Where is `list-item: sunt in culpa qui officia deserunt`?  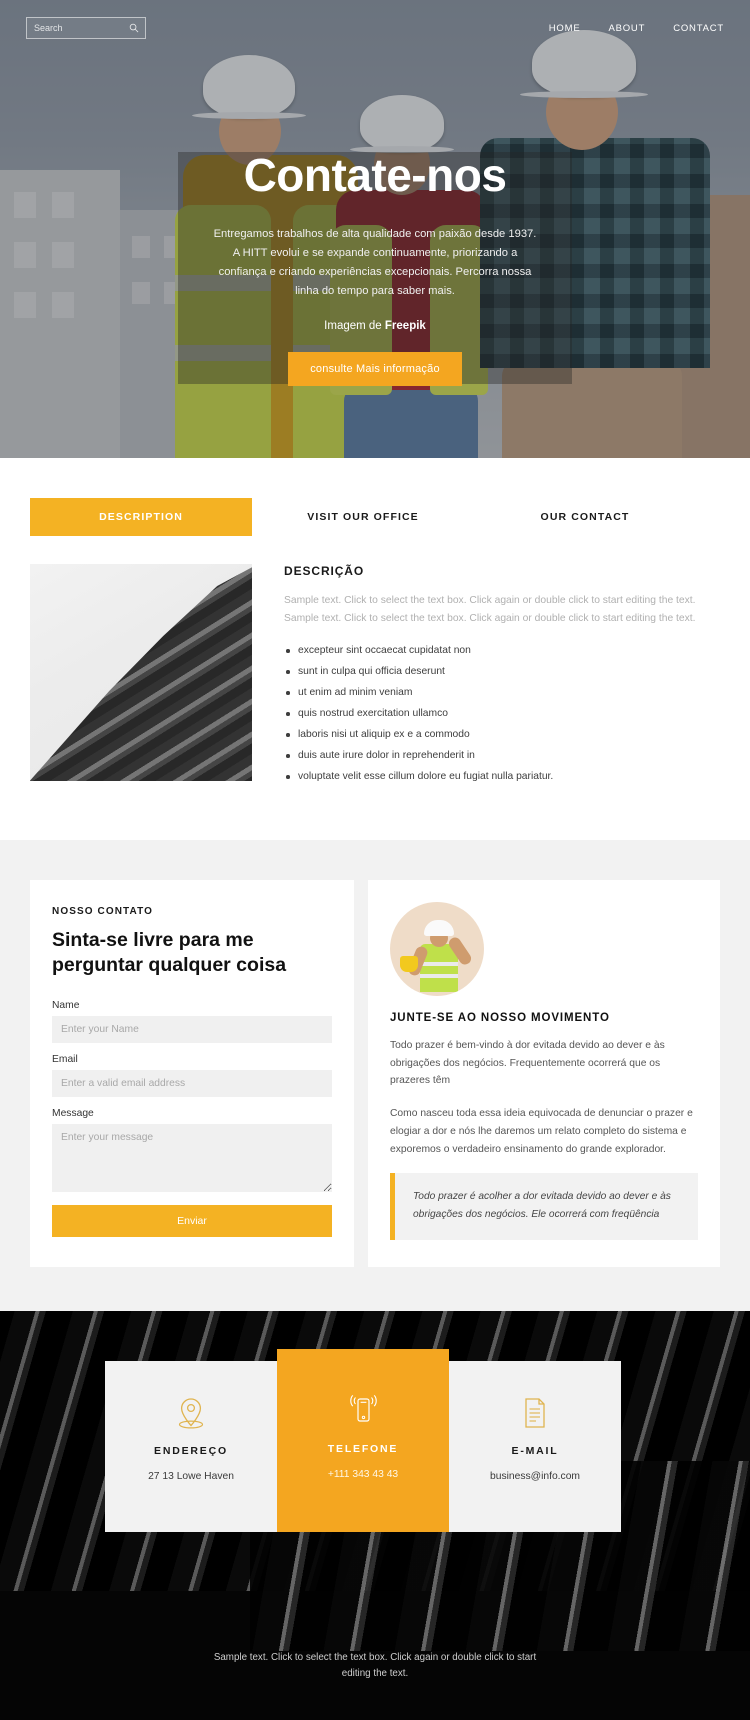
list-item: sunt in culpa qui officia deserunt is located at coordinates (502, 672).